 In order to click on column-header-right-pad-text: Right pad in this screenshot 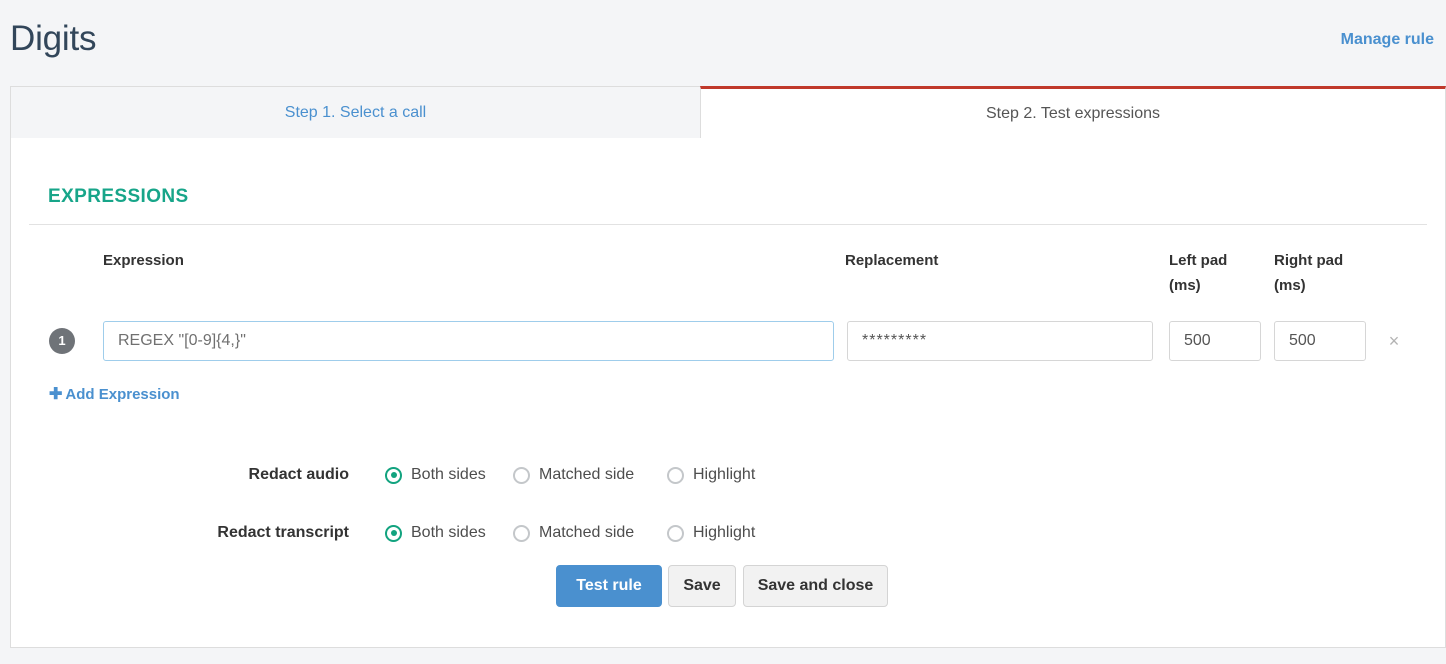, I will do `click(1309, 260)`.